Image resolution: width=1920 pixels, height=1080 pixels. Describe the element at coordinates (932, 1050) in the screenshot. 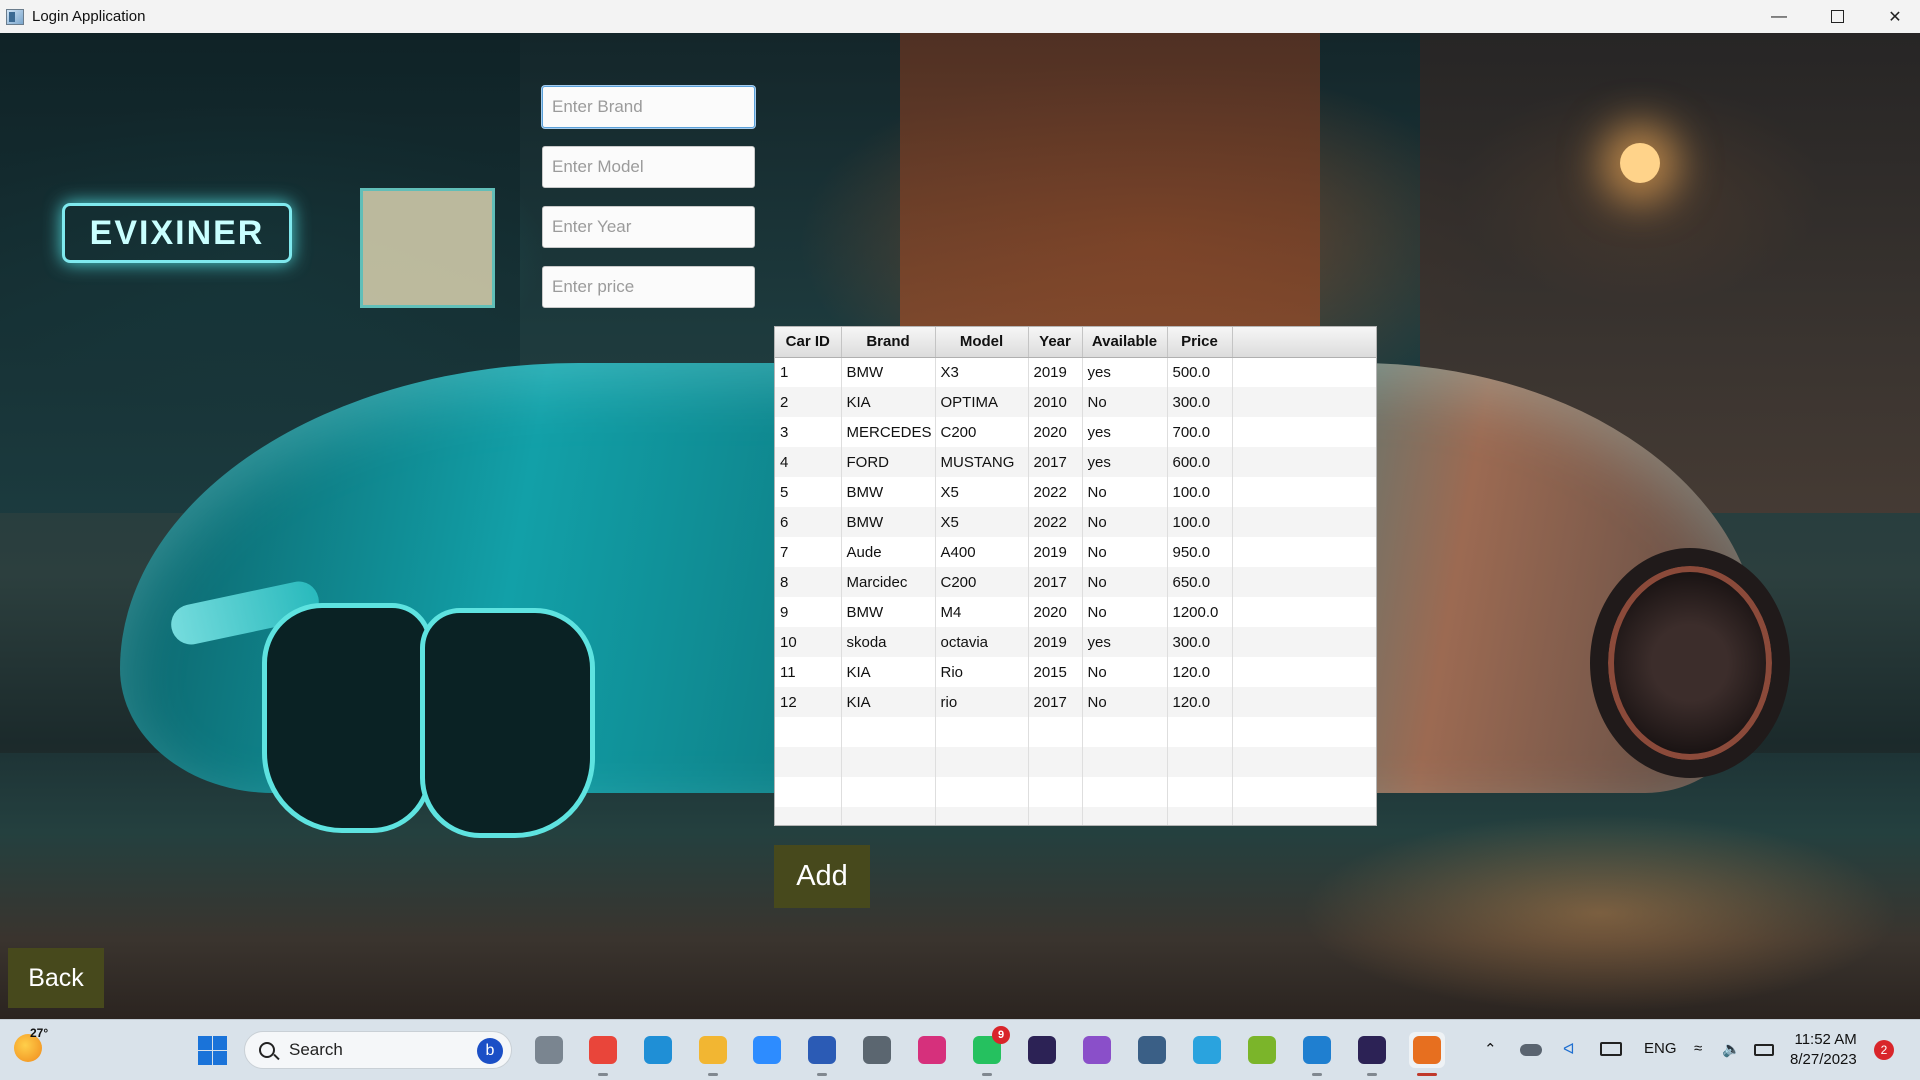

I see `instagram-taskbar-button` at that location.